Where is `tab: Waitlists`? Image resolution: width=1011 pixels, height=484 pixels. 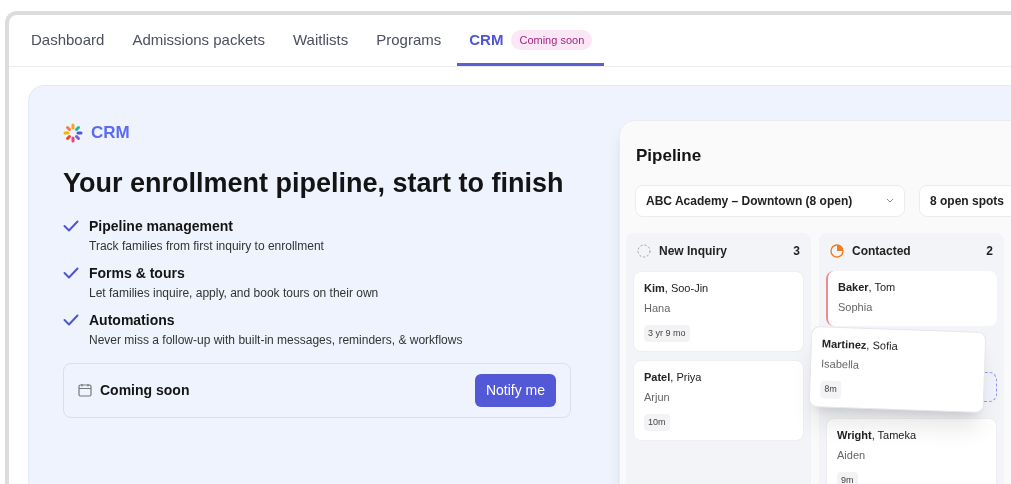
tab: Waitlists is located at coordinates (320, 47).